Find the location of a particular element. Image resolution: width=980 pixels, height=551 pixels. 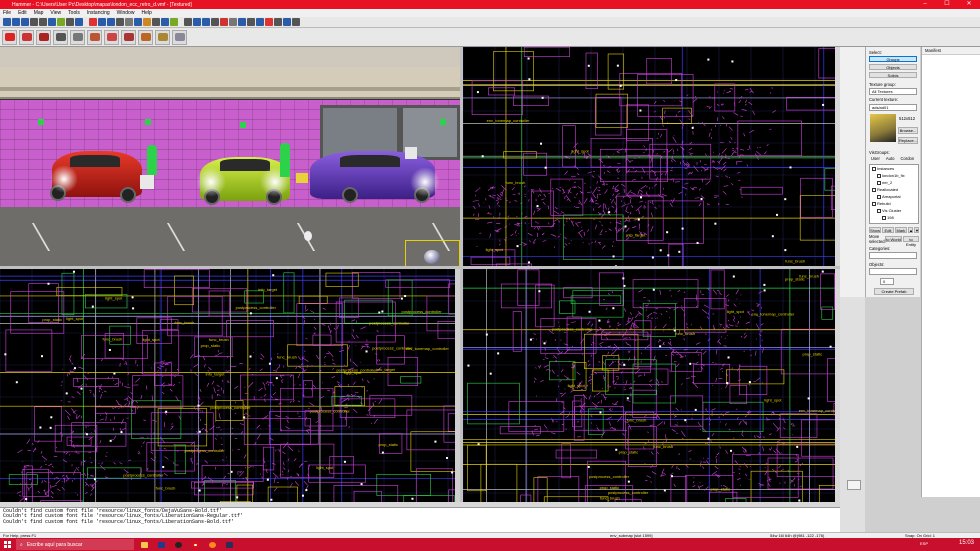

visgroup-item: Instances is located at coordinates (883, 168).